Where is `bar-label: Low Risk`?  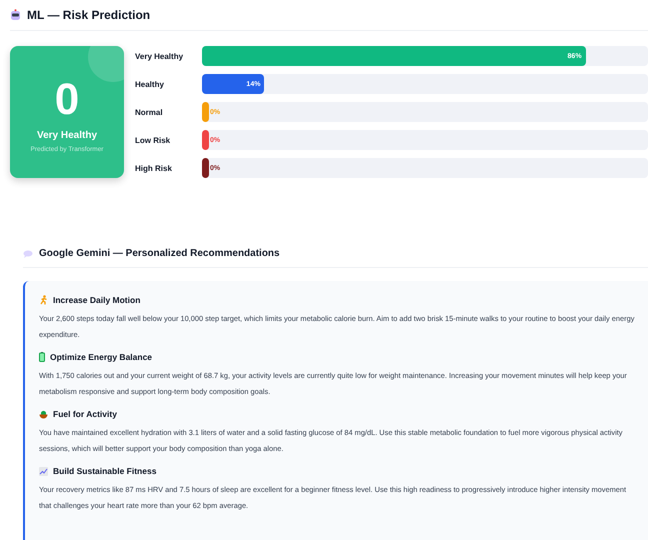
bar-label: Low Risk is located at coordinates (153, 140).